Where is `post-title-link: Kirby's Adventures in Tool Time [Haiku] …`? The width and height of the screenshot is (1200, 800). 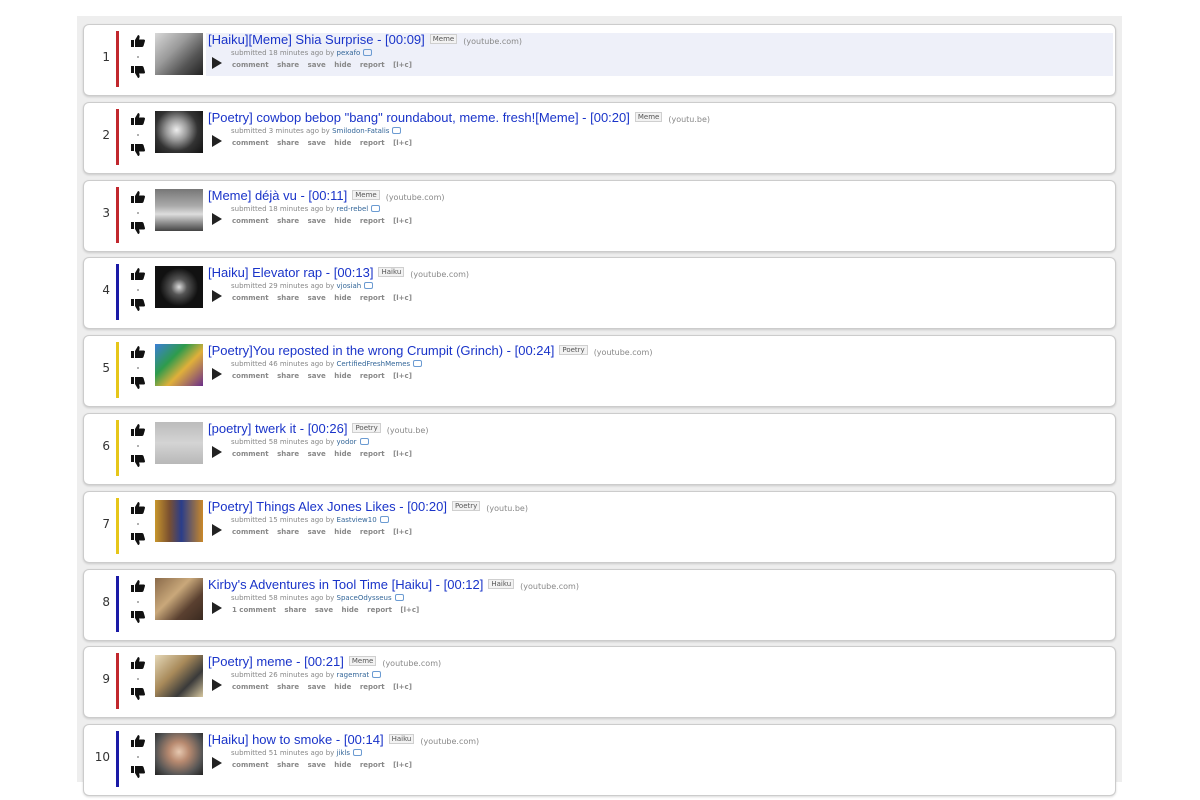
post-title-link: Kirby's Adventures in Tool Time [Haiku] … is located at coordinates (345, 584).